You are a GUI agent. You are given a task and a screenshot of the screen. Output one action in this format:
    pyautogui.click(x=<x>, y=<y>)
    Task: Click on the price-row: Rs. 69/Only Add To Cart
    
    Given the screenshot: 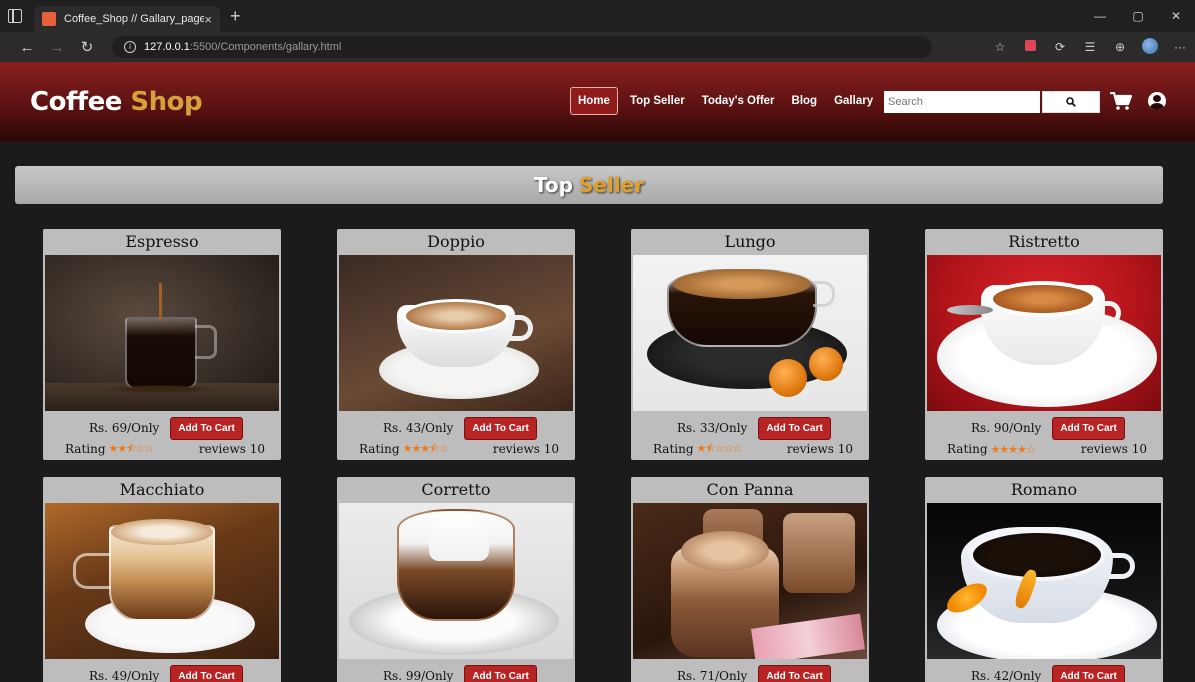 What is the action you would take?
    pyautogui.click(x=162, y=428)
    